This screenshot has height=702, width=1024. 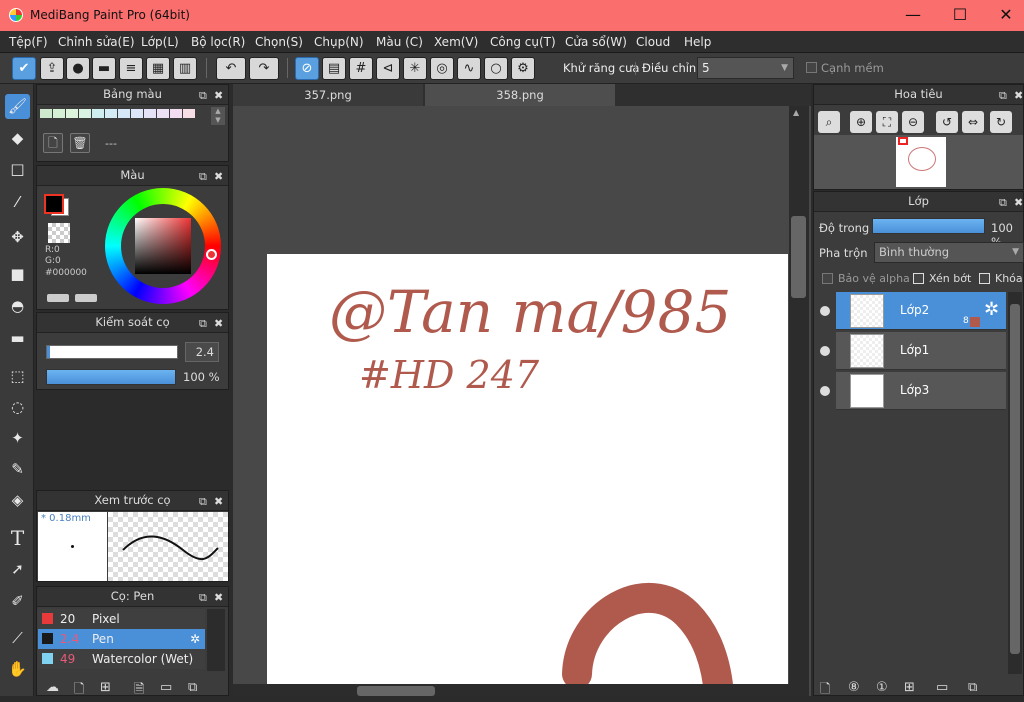 I want to click on foreground-color-swatch, so click(x=54, y=204).